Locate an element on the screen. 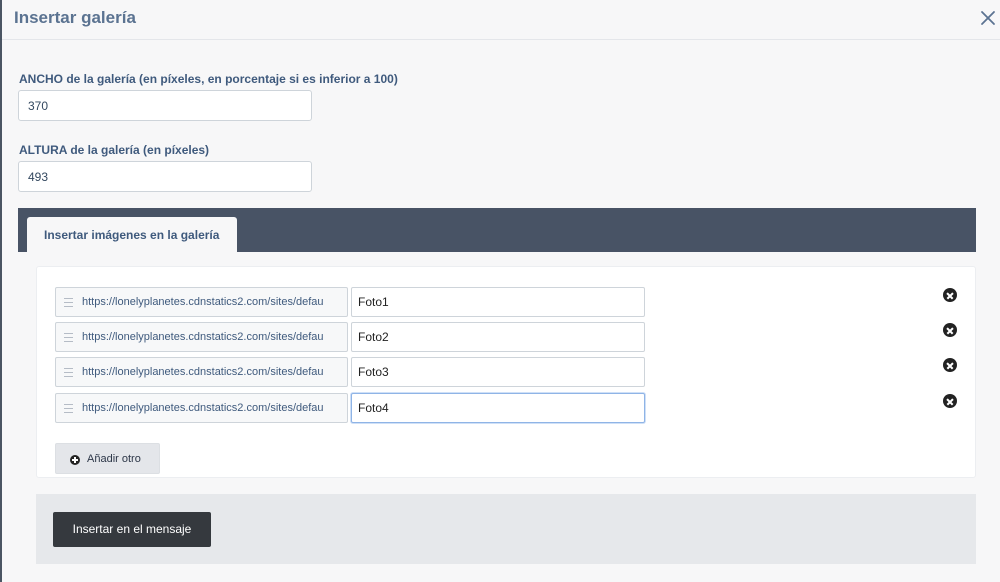  dialog-header: Insertar galería is located at coordinates (501, 20).